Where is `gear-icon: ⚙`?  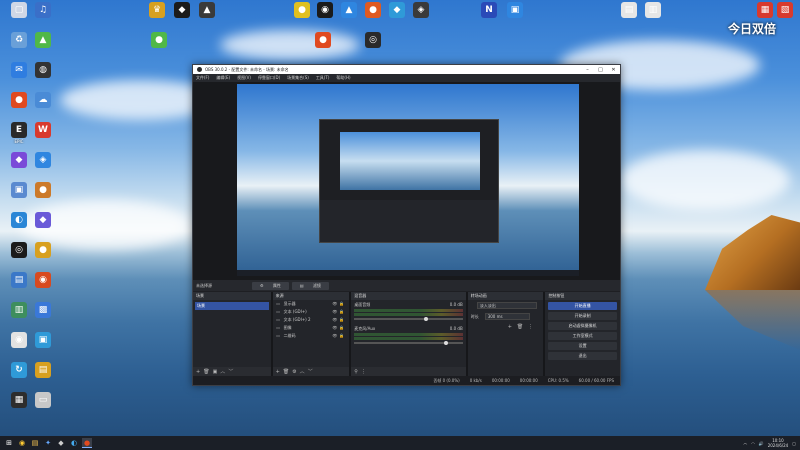
gear-icon: ⚙ is located at coordinates (294, 372).